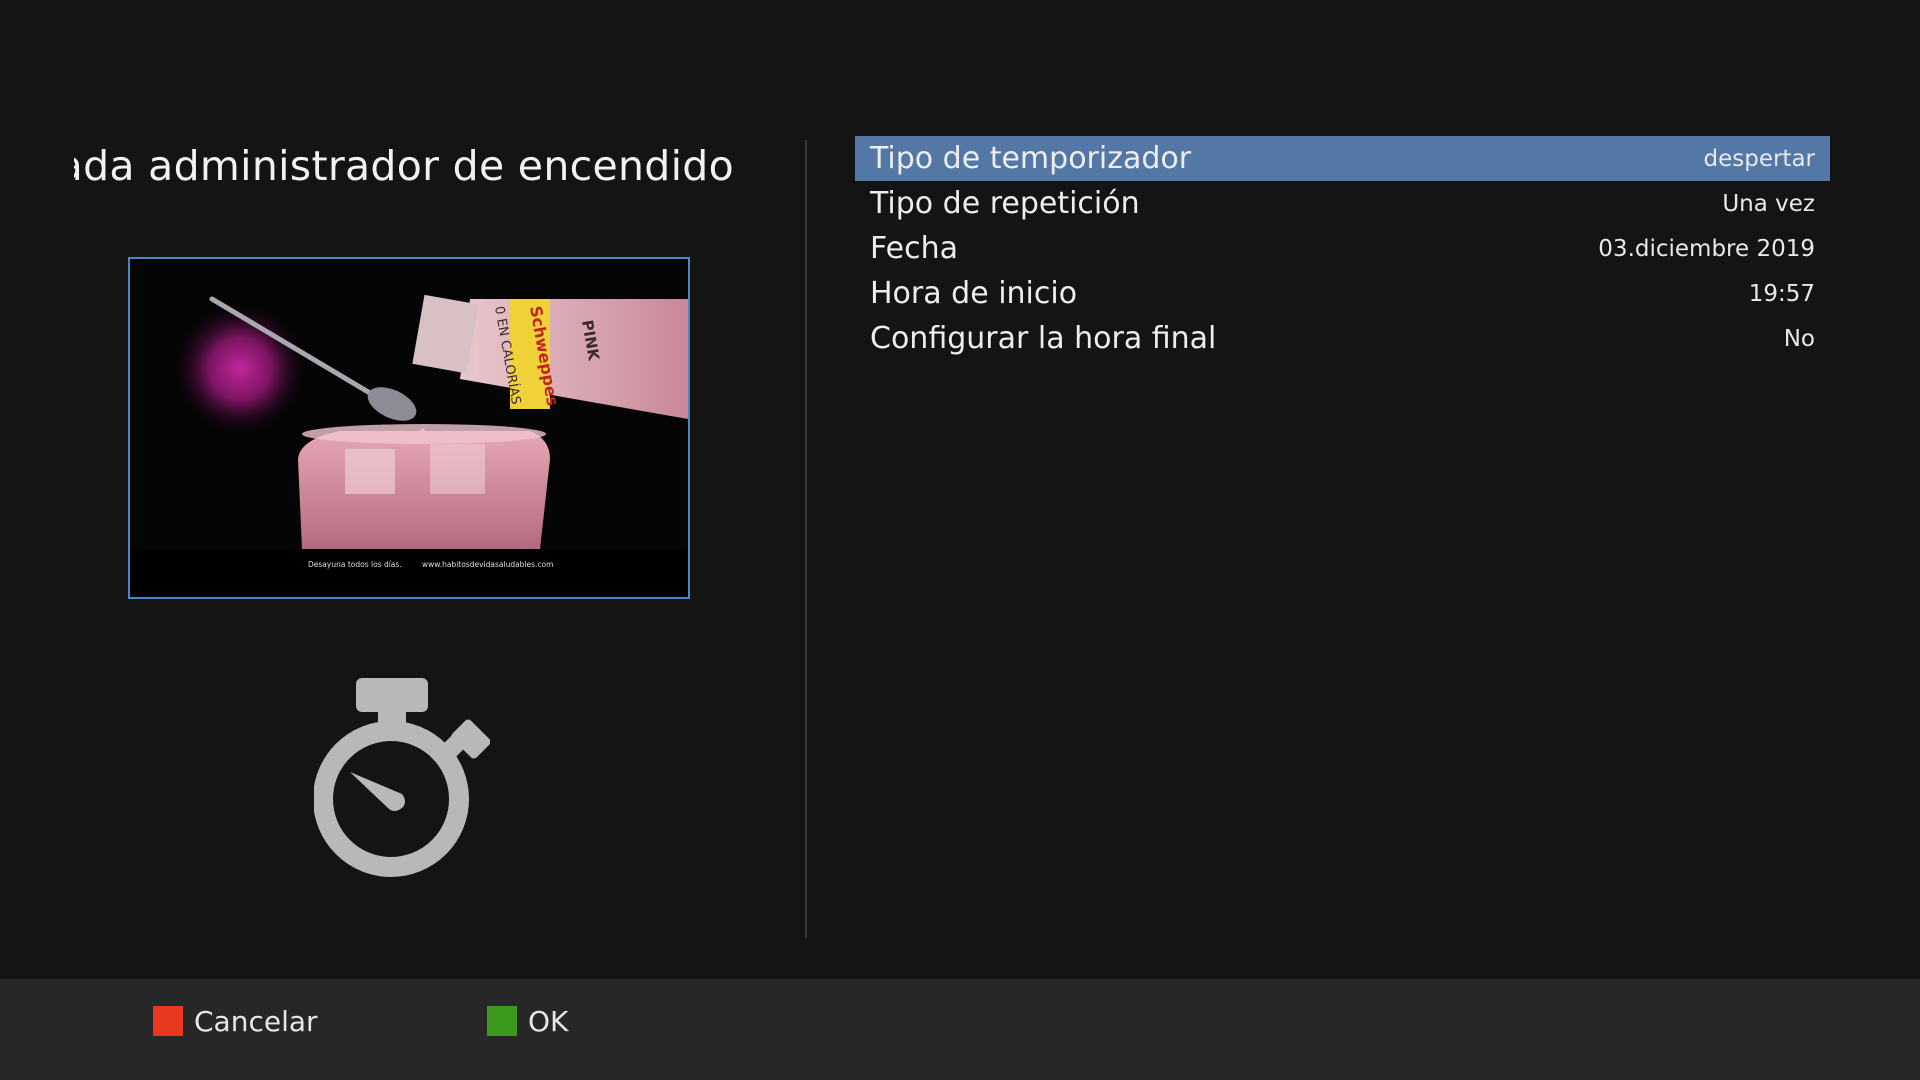  Describe the element at coordinates (974, 293) in the screenshot. I see `setting-label-start-time: Hora de inicio` at that location.